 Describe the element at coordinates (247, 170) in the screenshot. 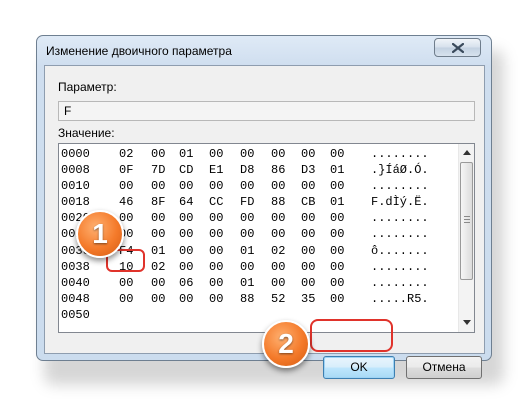

I see `hex-byte: D8` at that location.